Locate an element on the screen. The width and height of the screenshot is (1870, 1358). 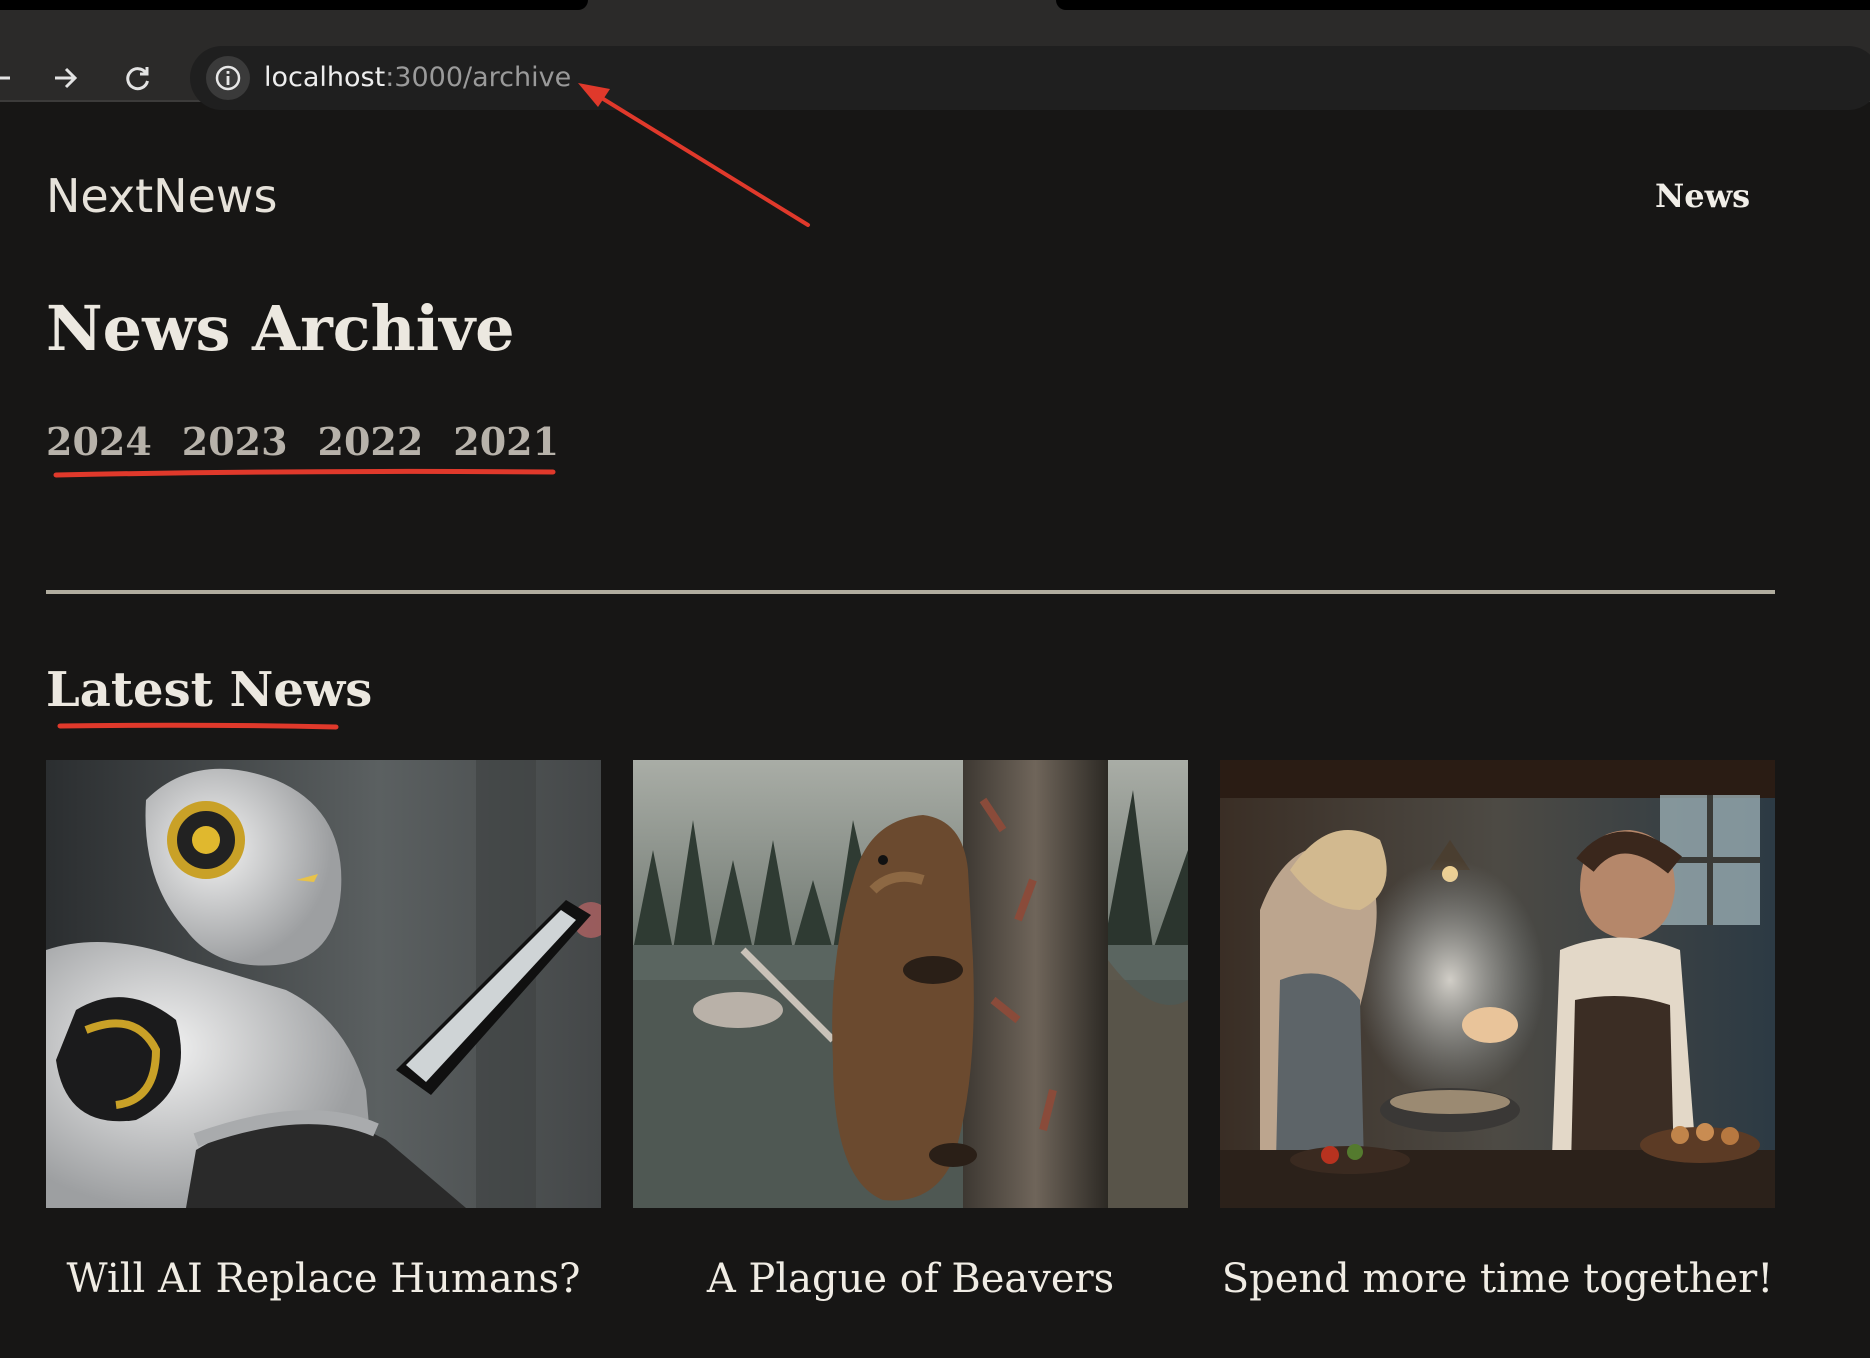
year-link-2023: 2023 is located at coordinates (235, 442).